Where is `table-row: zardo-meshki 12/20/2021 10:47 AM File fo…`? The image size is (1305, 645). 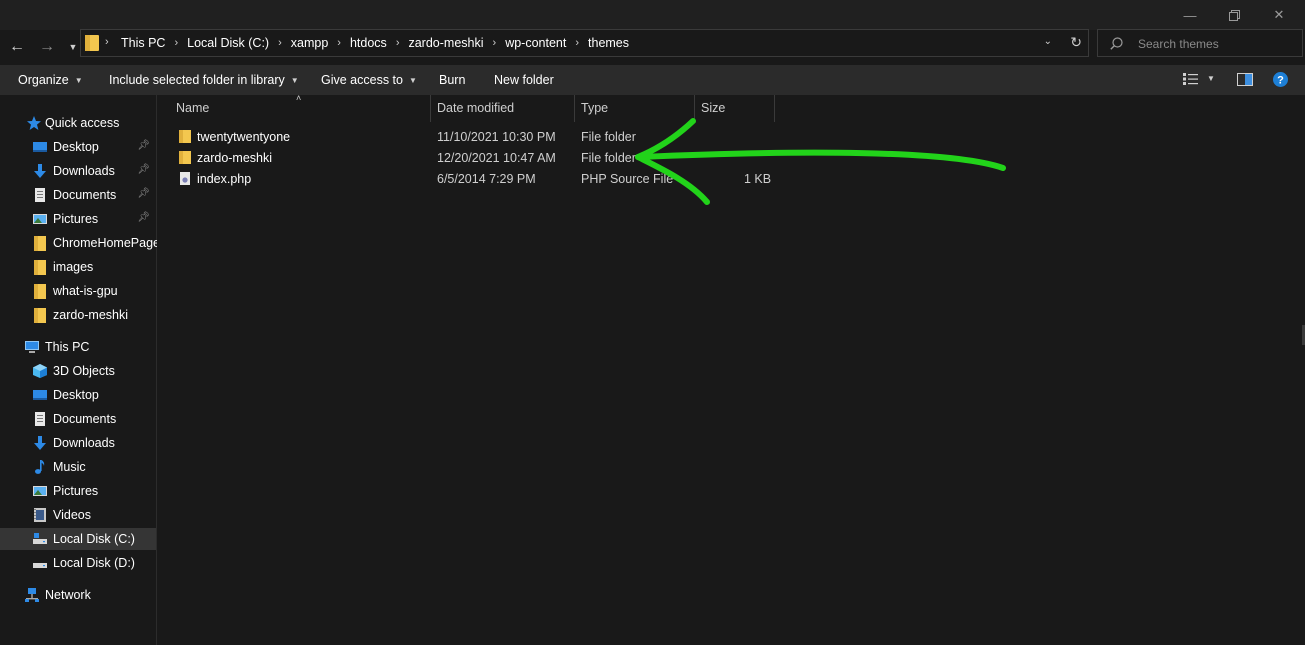
table-row: zardo-meshki 12/20/2021 10:47 AM File fo… is located at coordinates (493, 158).